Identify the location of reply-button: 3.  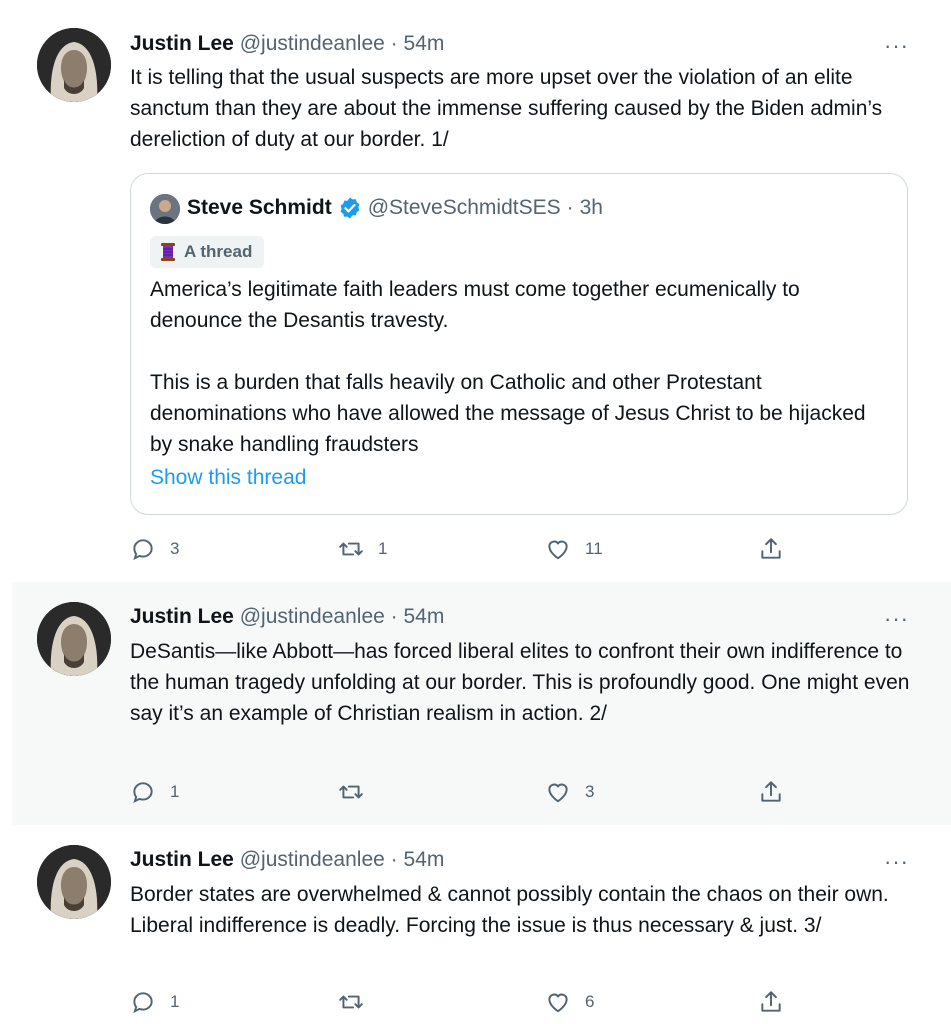
(154, 549).